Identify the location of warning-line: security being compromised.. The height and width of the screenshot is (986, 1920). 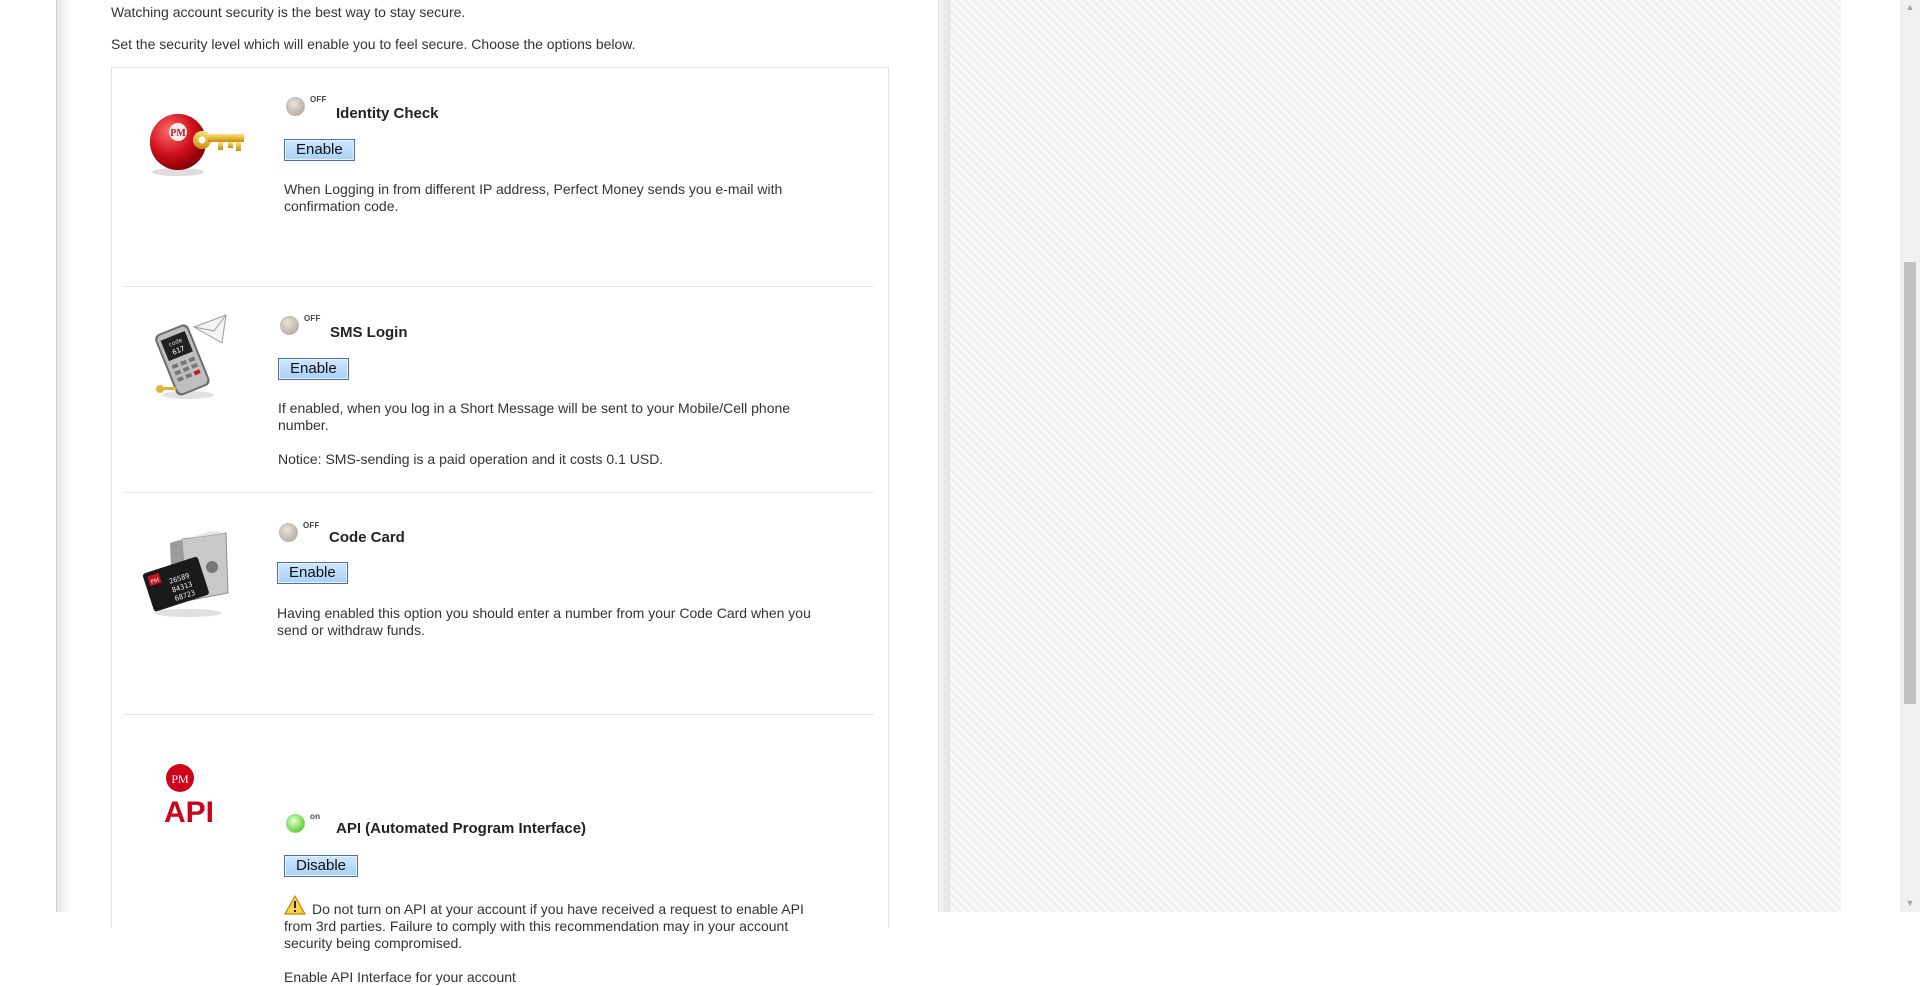
(373, 943).